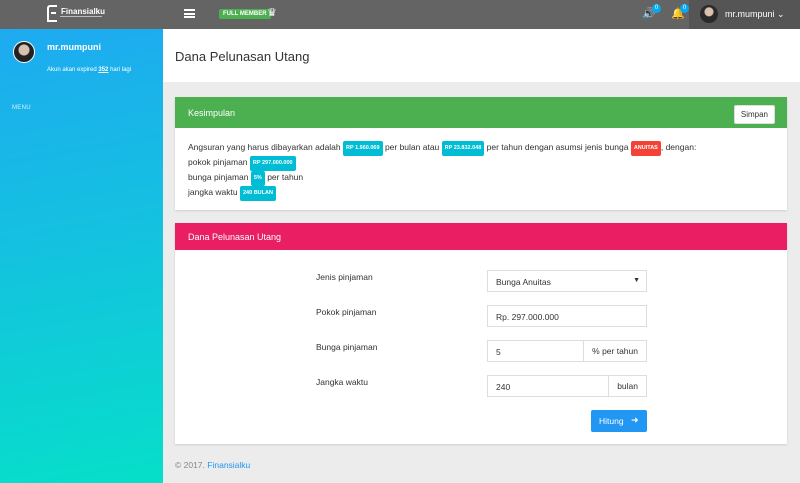 The height and width of the screenshot is (483, 800). I want to click on chevron-down-icon: ▼, so click(636, 280).